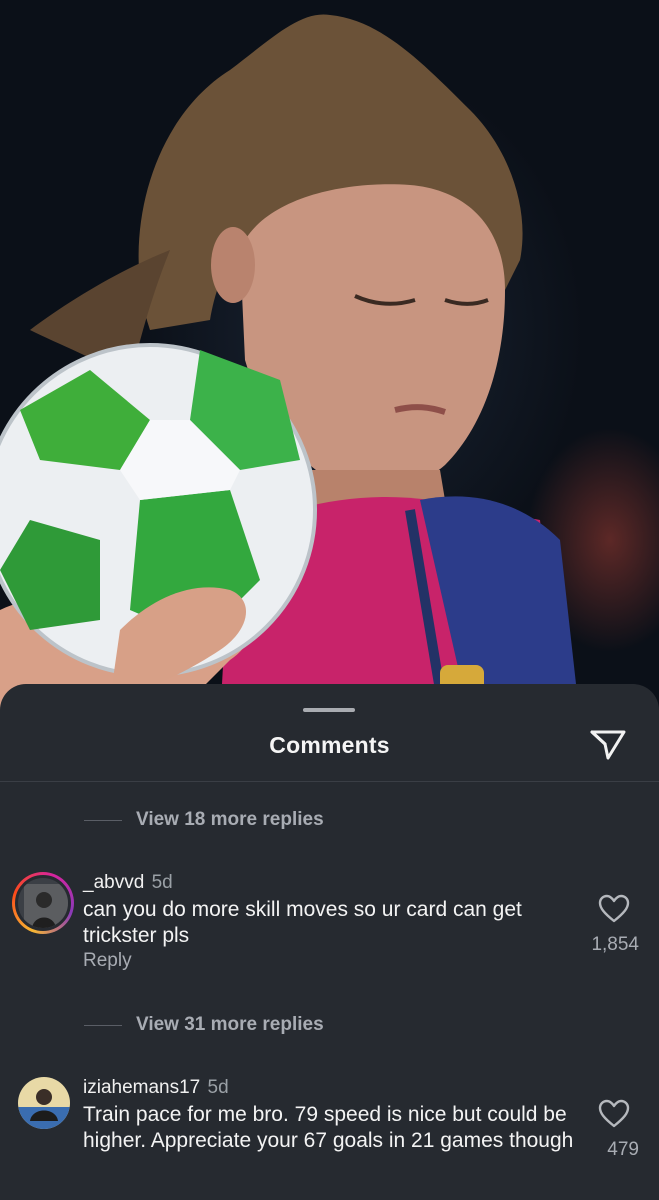  I want to click on sheet-title: Comments, so click(329, 745).